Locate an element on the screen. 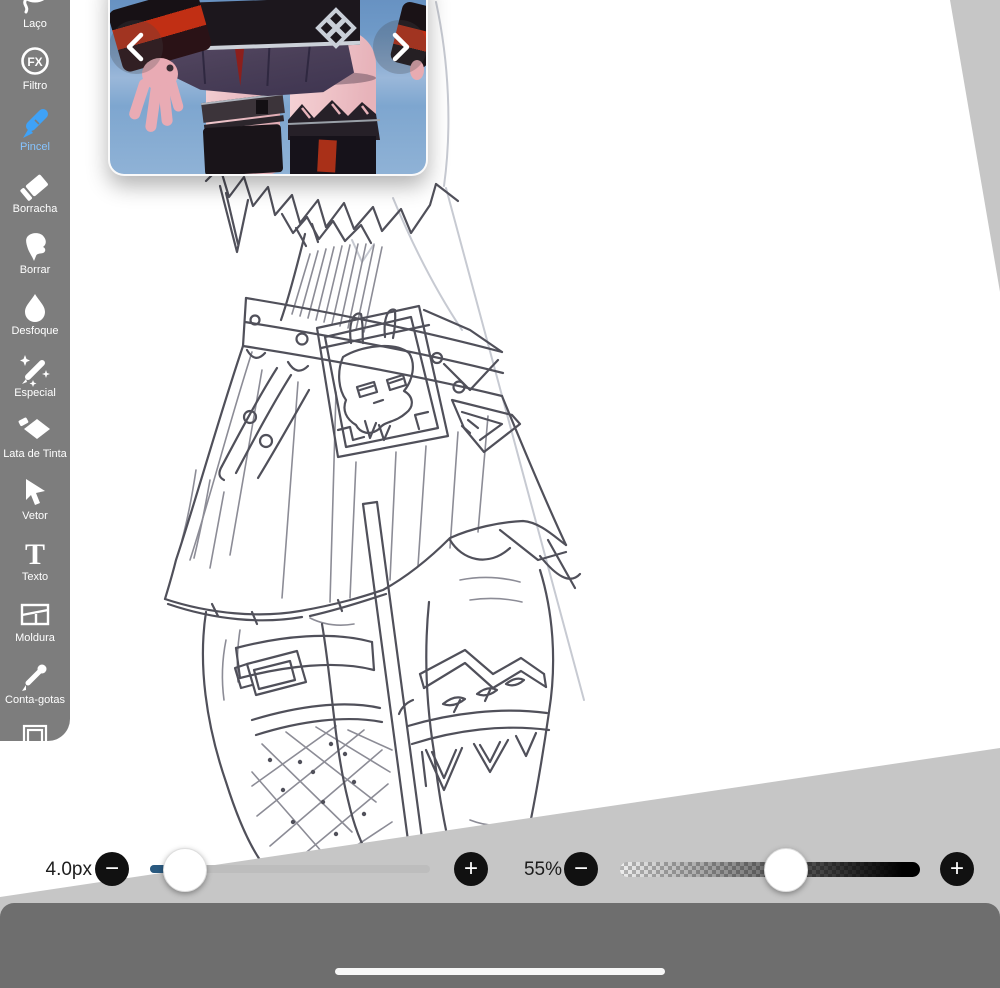 This screenshot has height=988, width=1000. special-pen-icon is located at coordinates (35, 369).